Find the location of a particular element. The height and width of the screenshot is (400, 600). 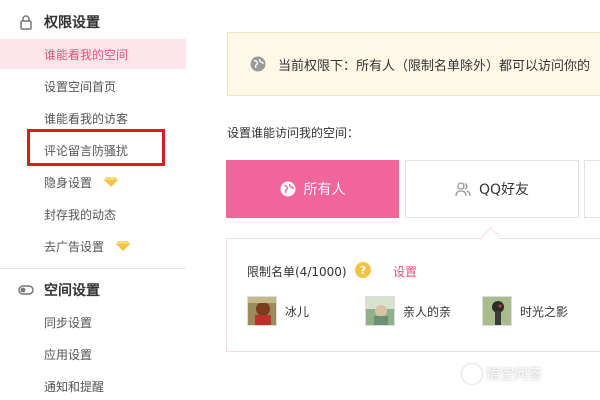

help-icon: ? is located at coordinates (363, 270).